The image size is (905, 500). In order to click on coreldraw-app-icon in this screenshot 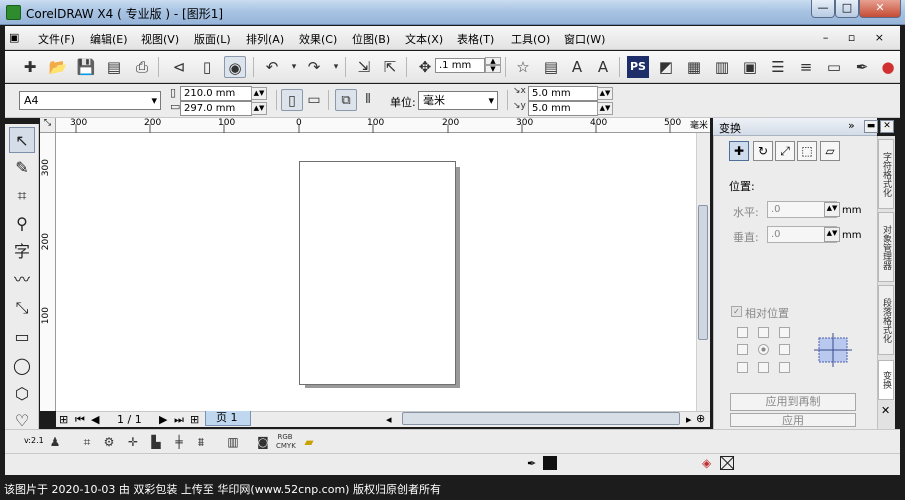, I will do `click(13, 12)`.